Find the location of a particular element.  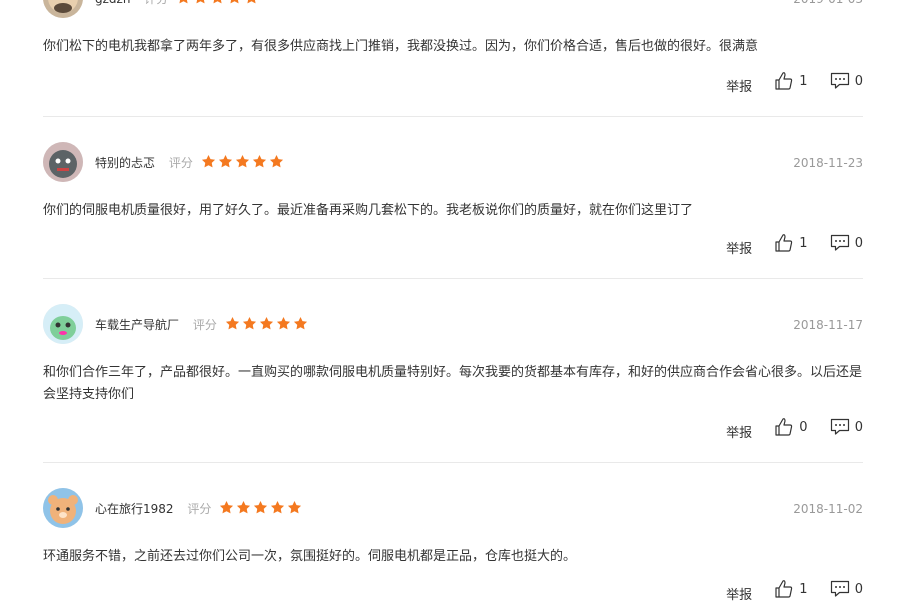

review-date: 2019-01-03 is located at coordinates (828, 3).